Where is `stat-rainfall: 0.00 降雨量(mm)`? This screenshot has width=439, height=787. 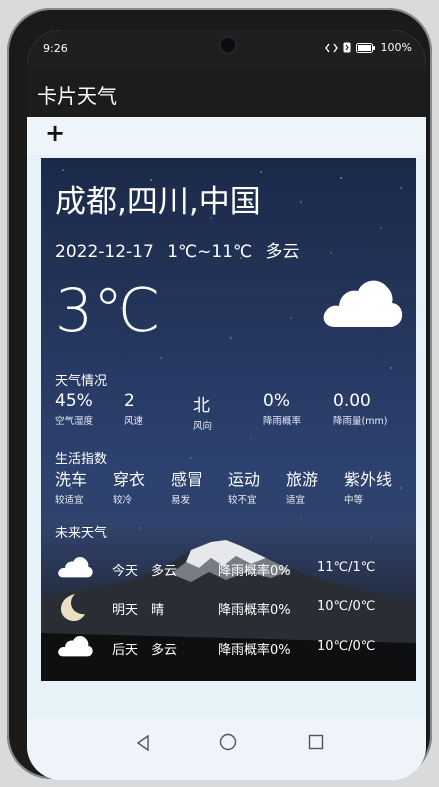
stat-rainfall: 0.00 降雨量(mm) is located at coordinates (360, 409).